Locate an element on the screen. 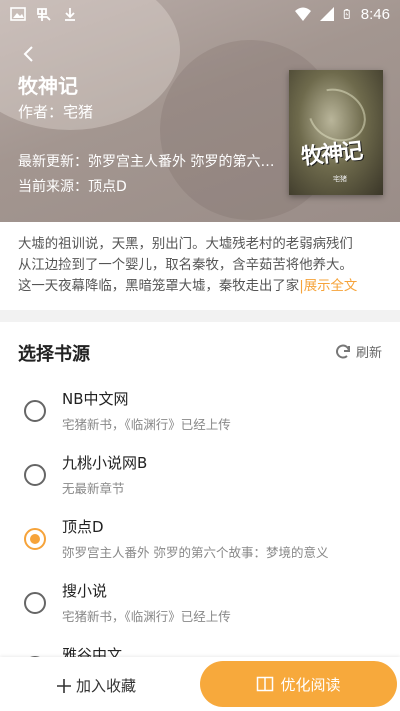 The image size is (400, 711). cover-title: 牧神记 is located at coordinates (331, 154).